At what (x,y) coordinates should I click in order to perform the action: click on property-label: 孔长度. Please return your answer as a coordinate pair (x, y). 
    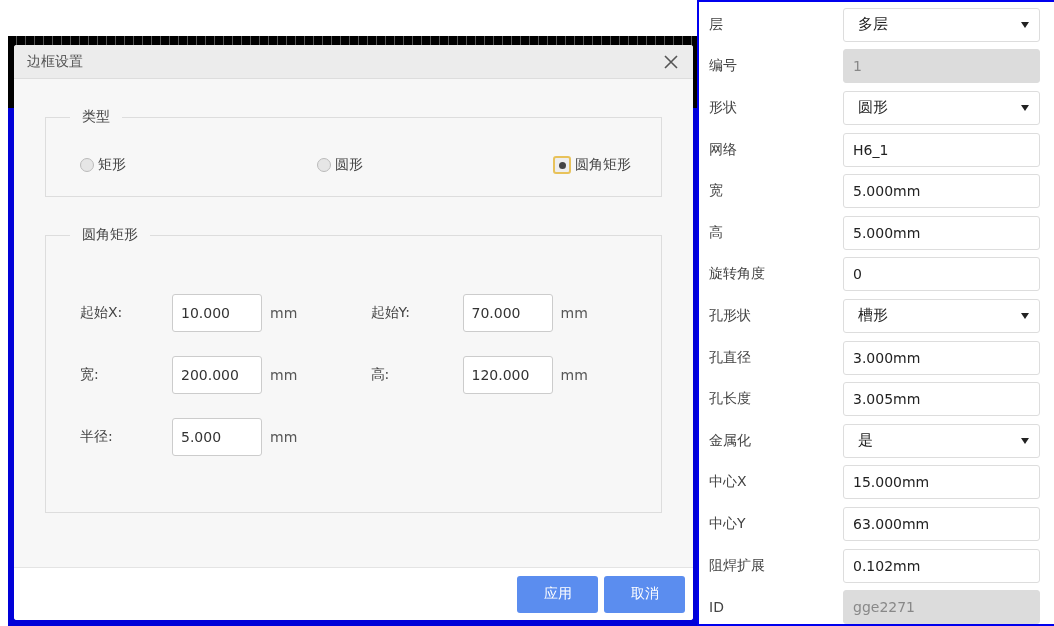
    Looking at the image, I should click on (730, 399).